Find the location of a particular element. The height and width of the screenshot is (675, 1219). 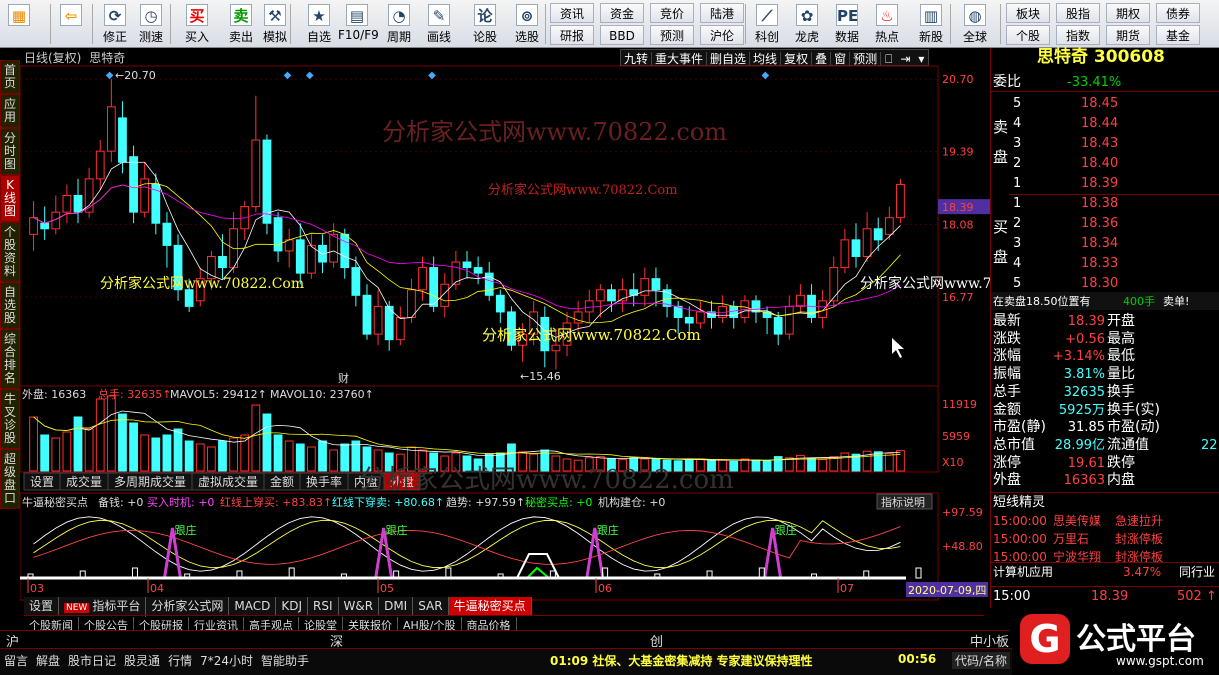

left-tab-4: 个股资料 is located at coordinates (10, 252).